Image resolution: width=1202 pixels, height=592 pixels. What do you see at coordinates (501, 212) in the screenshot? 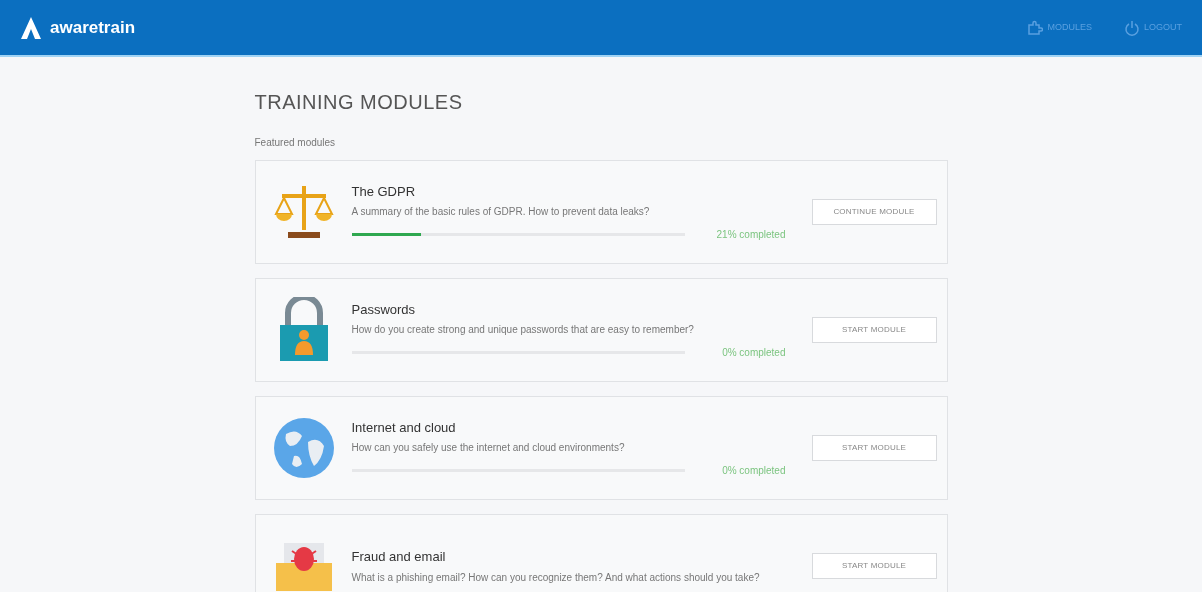
I see `module-description: A summary of the basic rules of GDPR. How to prevent data leaks?` at bounding box center [501, 212].